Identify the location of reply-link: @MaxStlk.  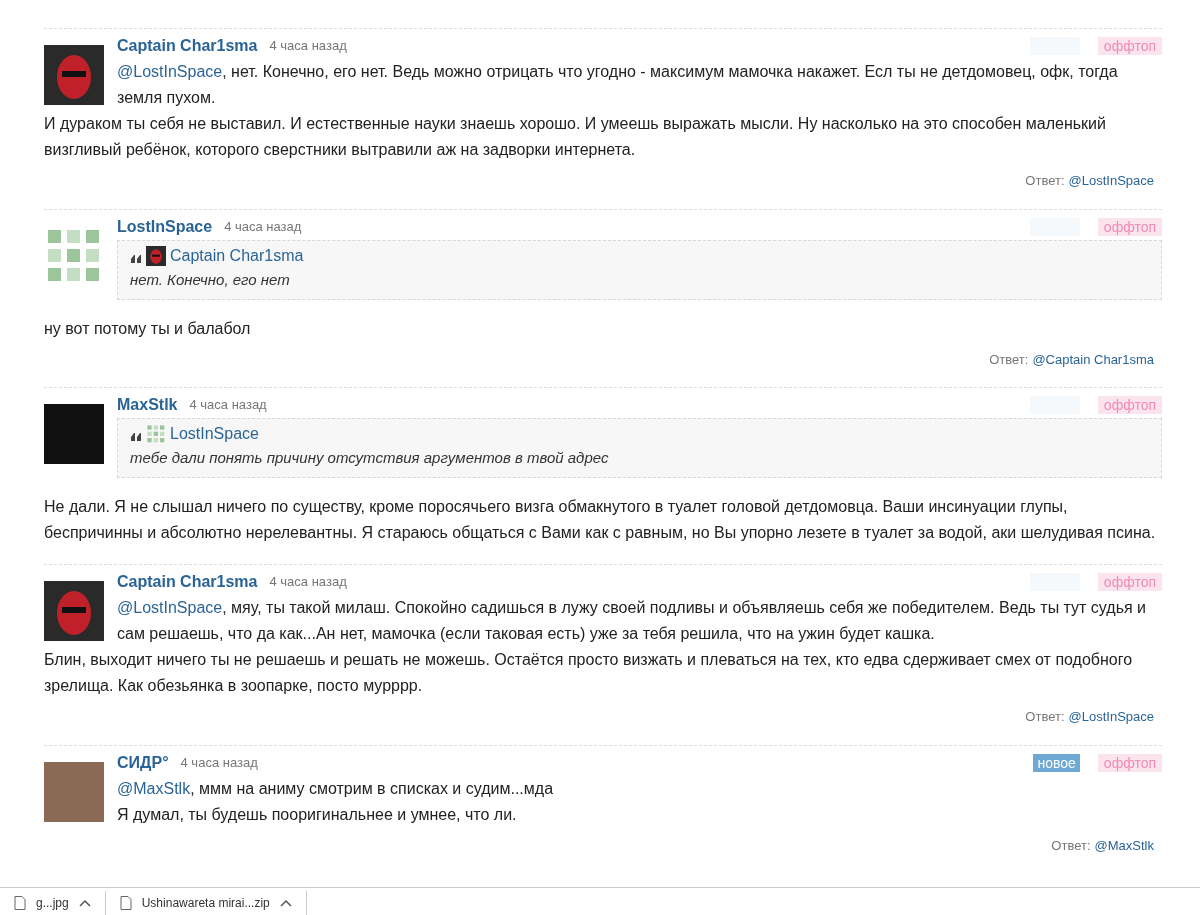
(1124, 845).